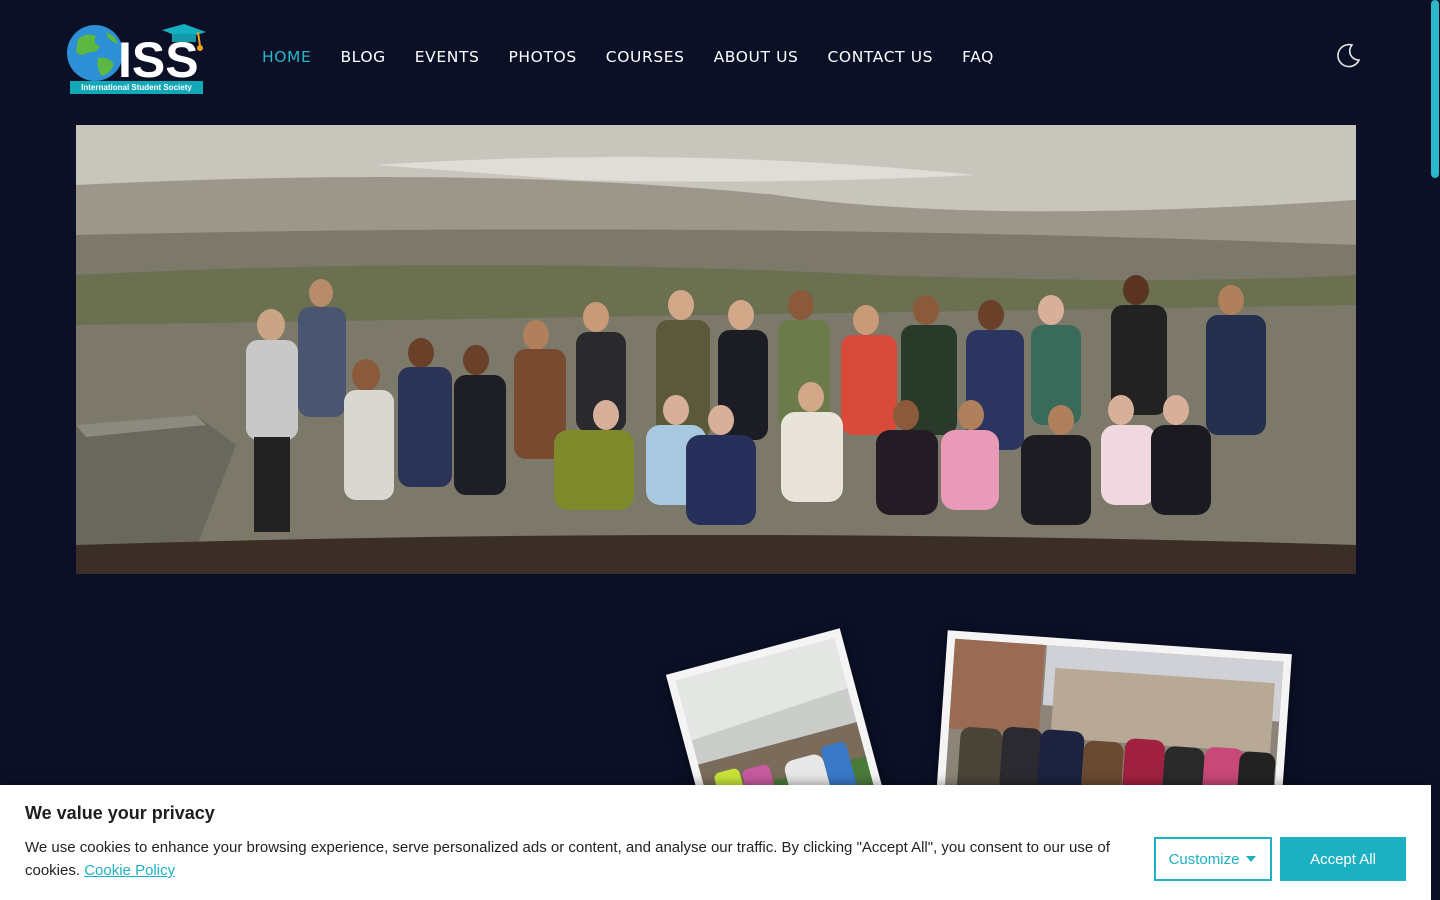 The height and width of the screenshot is (900, 1440). Describe the element at coordinates (1435, 450) in the screenshot. I see `page-scrollbar` at that location.